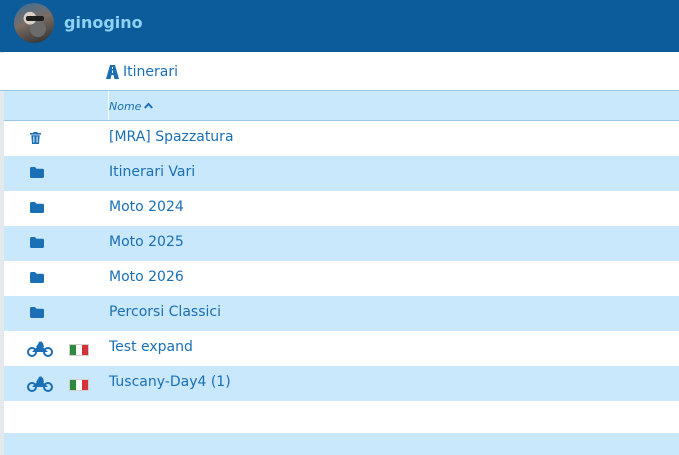  I want to click on item-label: Percorsi Classici, so click(165, 312).